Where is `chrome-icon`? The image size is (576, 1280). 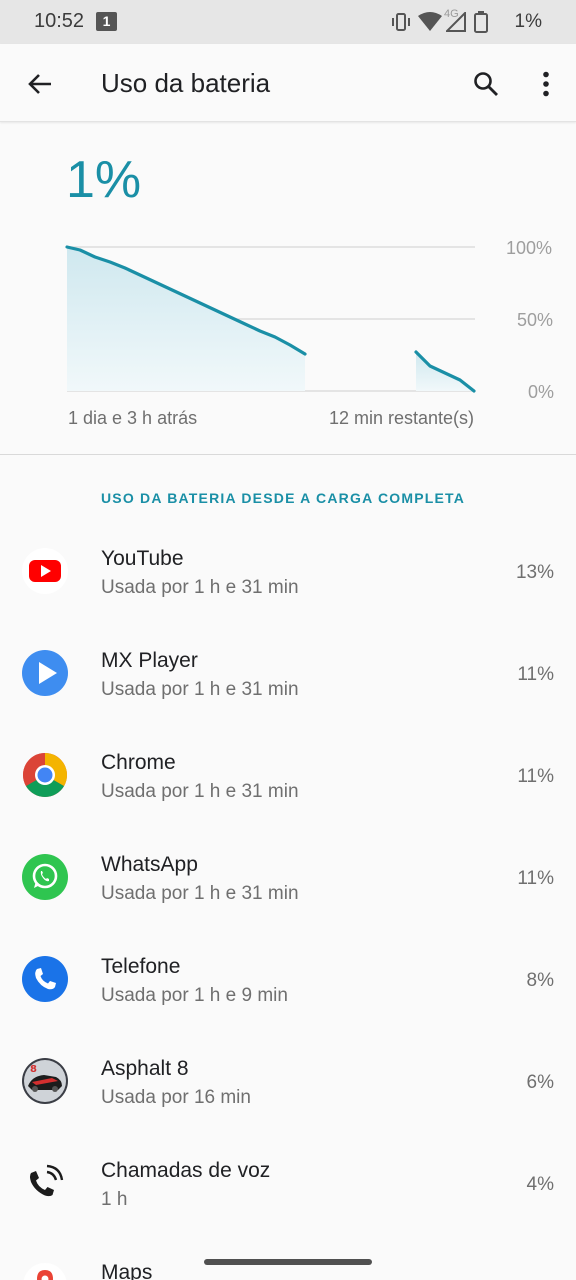 chrome-icon is located at coordinates (45, 775).